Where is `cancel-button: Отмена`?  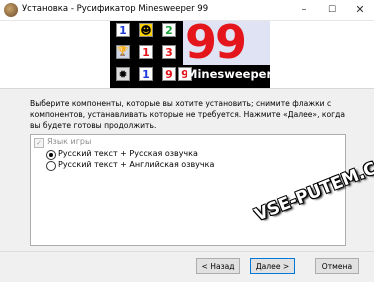
cancel-button: Отмена is located at coordinates (337, 266).